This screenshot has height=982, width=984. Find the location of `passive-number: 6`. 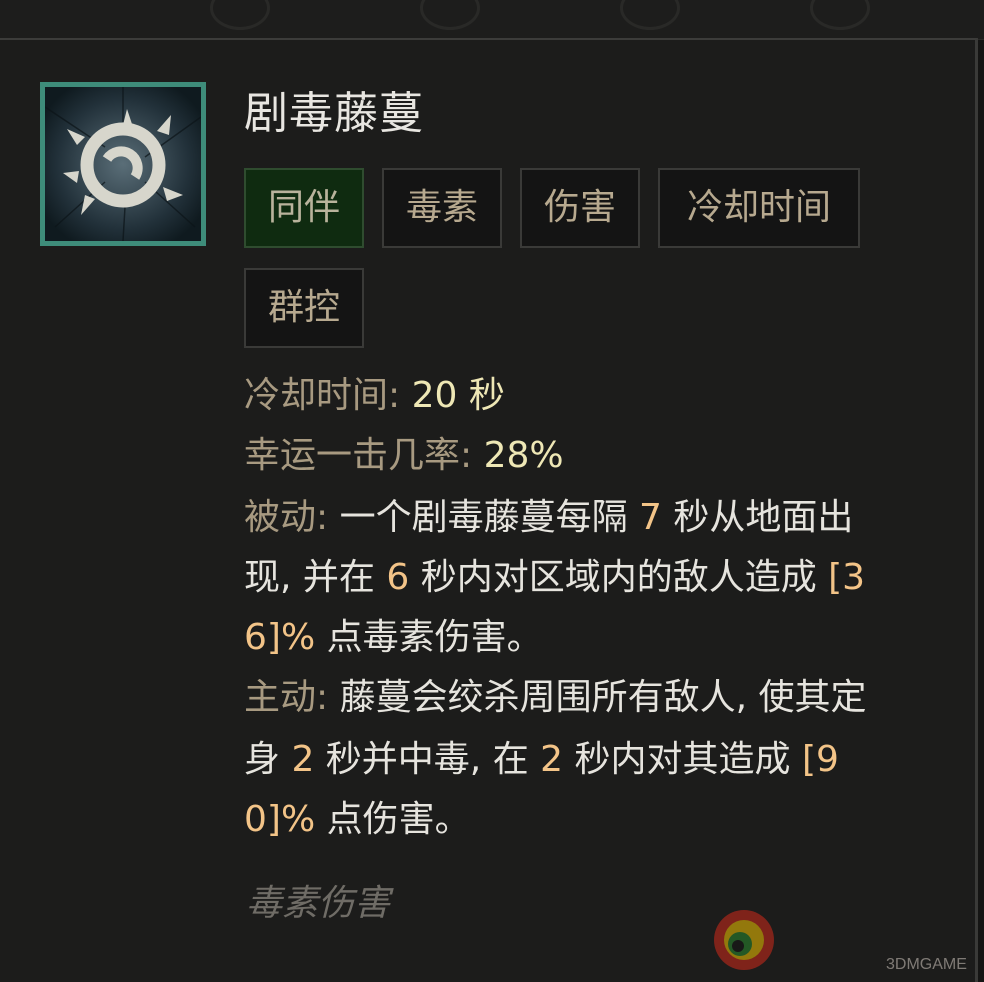

passive-number: 6 is located at coordinates (398, 577).